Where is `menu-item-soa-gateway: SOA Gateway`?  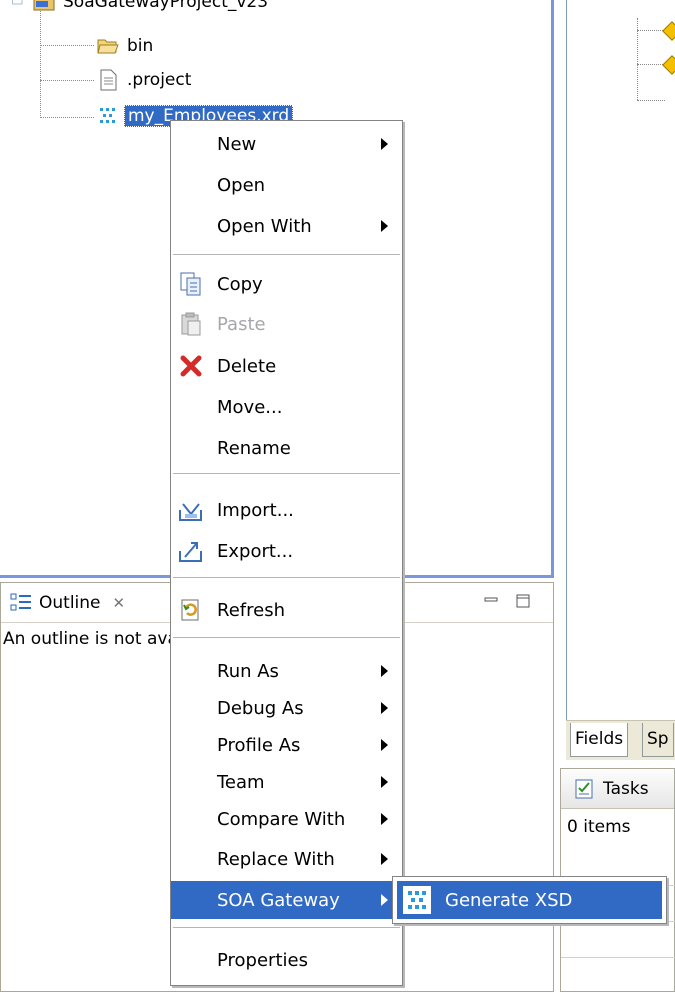 menu-item-soa-gateway: SOA Gateway is located at coordinates (286, 900).